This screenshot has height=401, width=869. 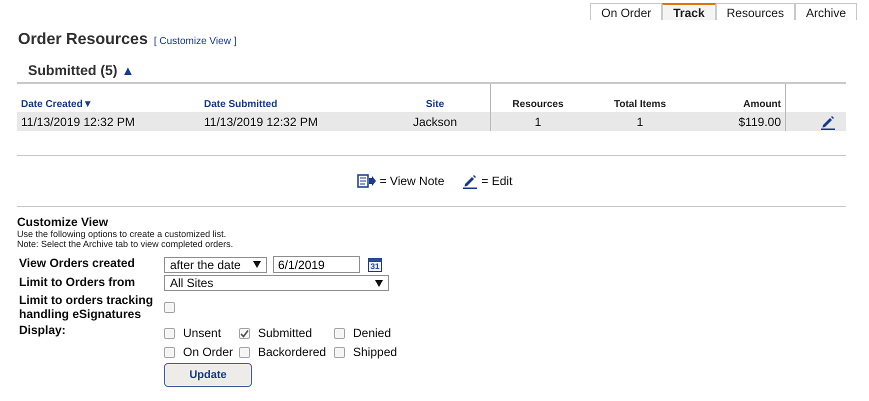 I want to click on calendar-icon: 31, so click(x=375, y=265).